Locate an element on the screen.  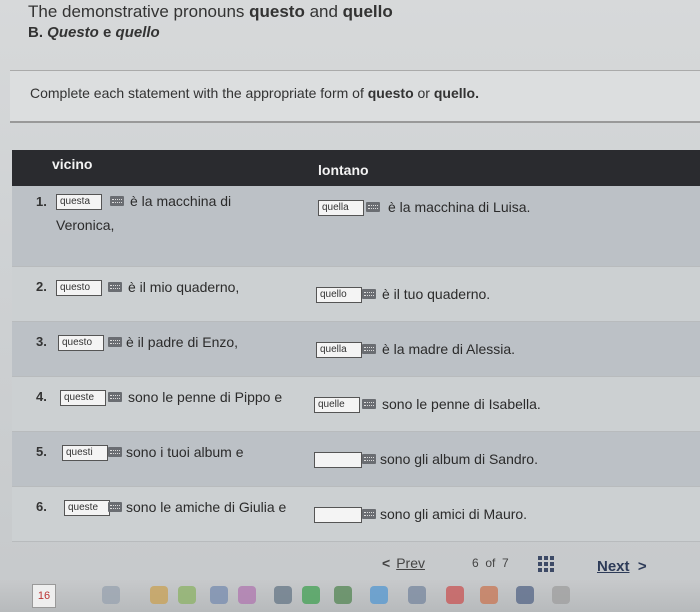
item-number: 1. is located at coordinates (41, 201).